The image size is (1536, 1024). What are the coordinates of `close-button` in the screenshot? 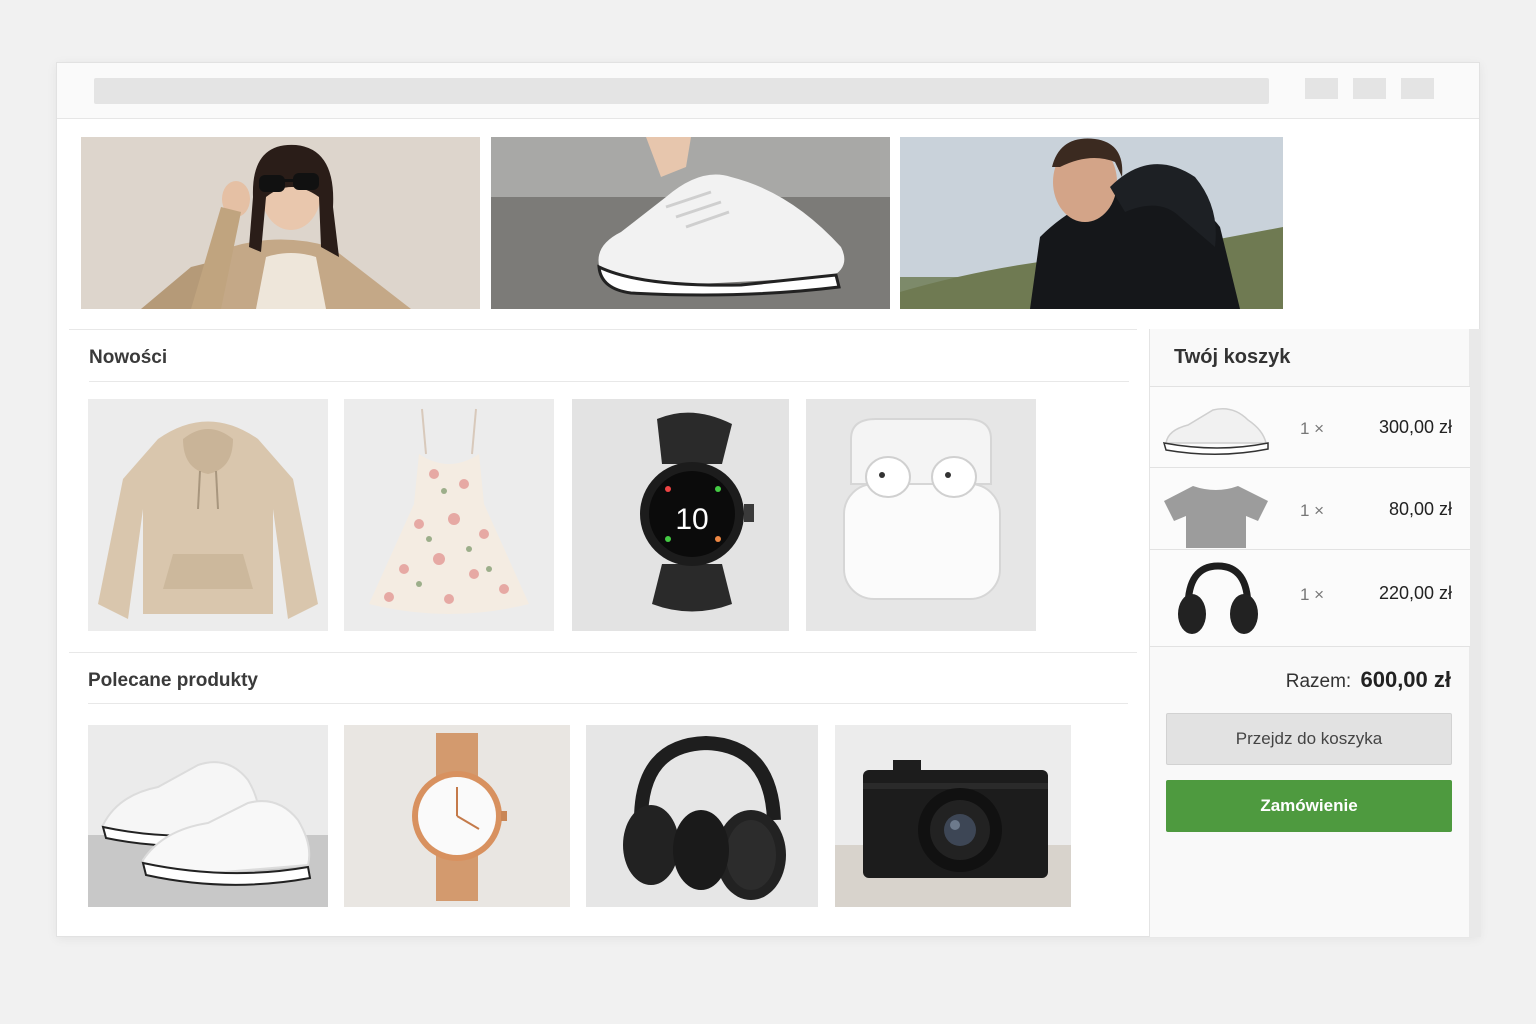 It's located at (1417, 88).